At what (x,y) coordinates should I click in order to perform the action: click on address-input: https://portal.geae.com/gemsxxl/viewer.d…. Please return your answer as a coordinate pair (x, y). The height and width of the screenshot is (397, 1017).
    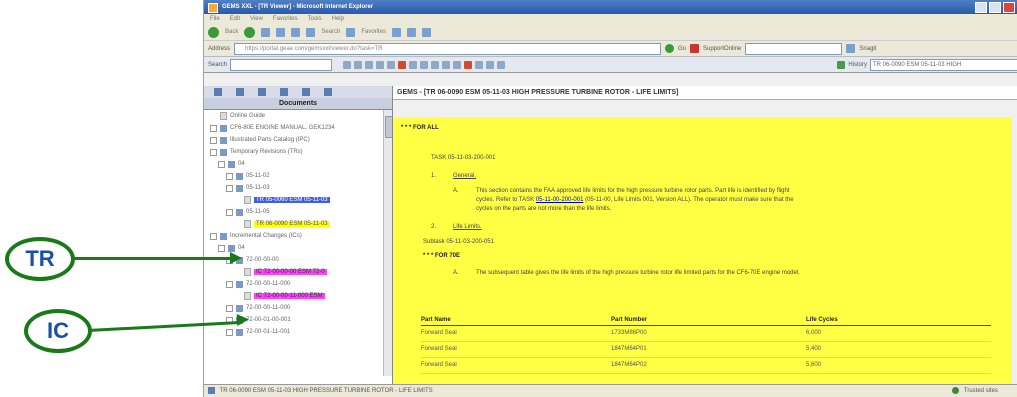
    Looking at the image, I should click on (448, 48).